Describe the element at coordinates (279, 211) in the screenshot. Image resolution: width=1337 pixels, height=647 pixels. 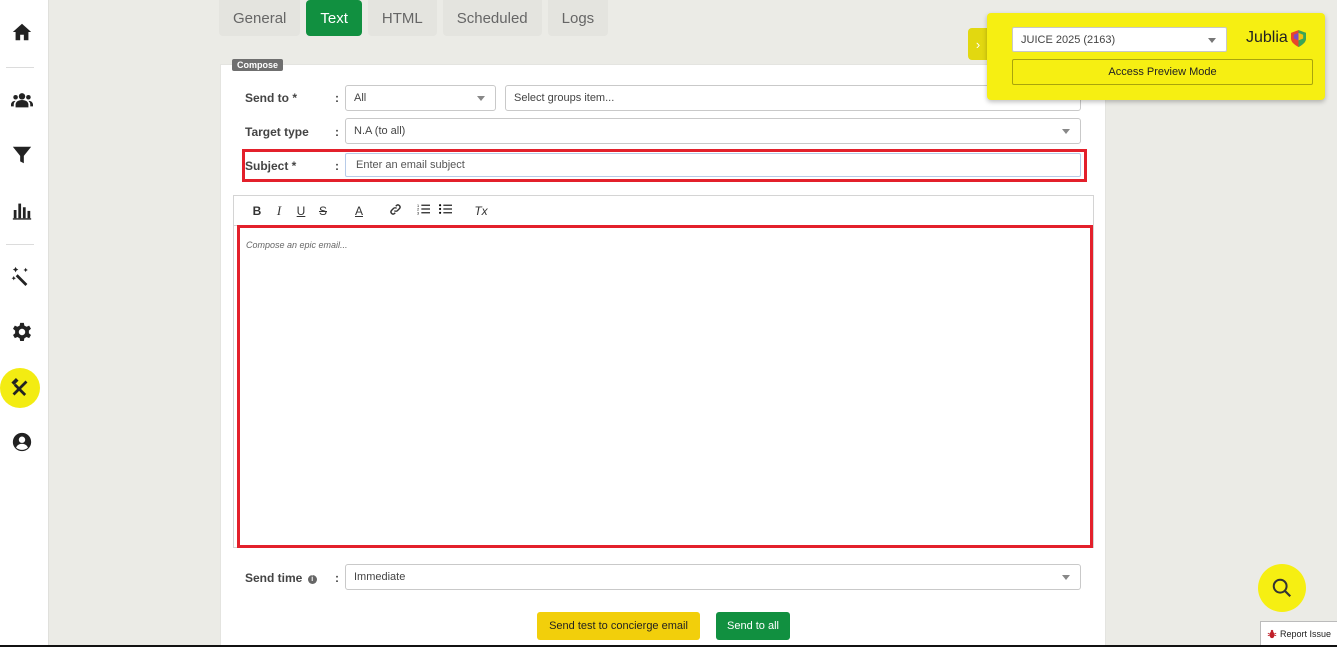
I see `italic-button: I` at that location.